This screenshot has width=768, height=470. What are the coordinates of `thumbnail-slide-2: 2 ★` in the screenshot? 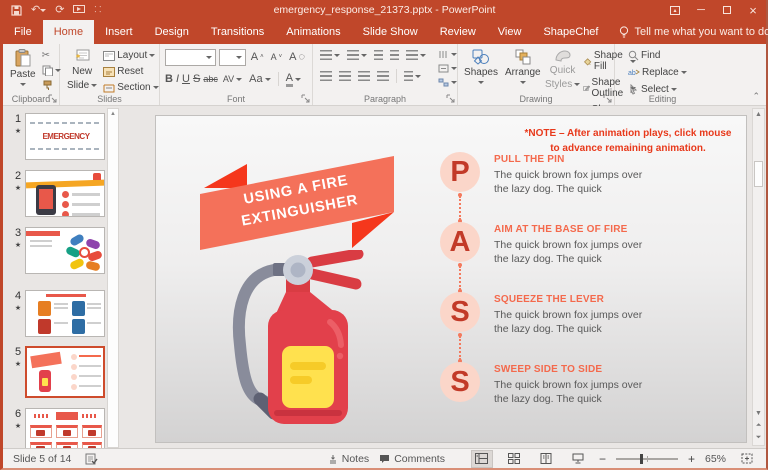 It's located at (63, 198).